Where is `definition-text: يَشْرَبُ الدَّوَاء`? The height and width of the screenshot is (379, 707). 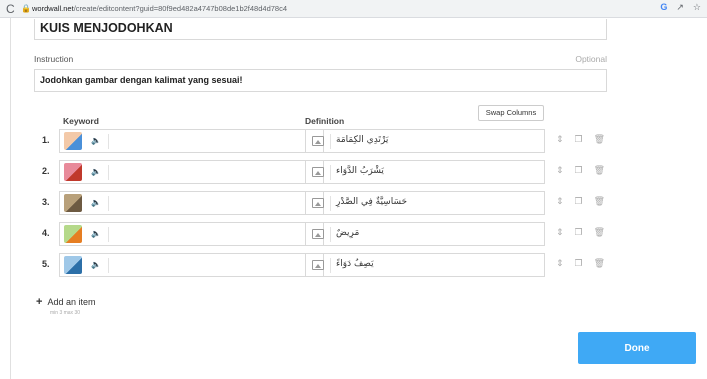 definition-text: يَشْرَبُ الدَّوَاء is located at coordinates (360, 171).